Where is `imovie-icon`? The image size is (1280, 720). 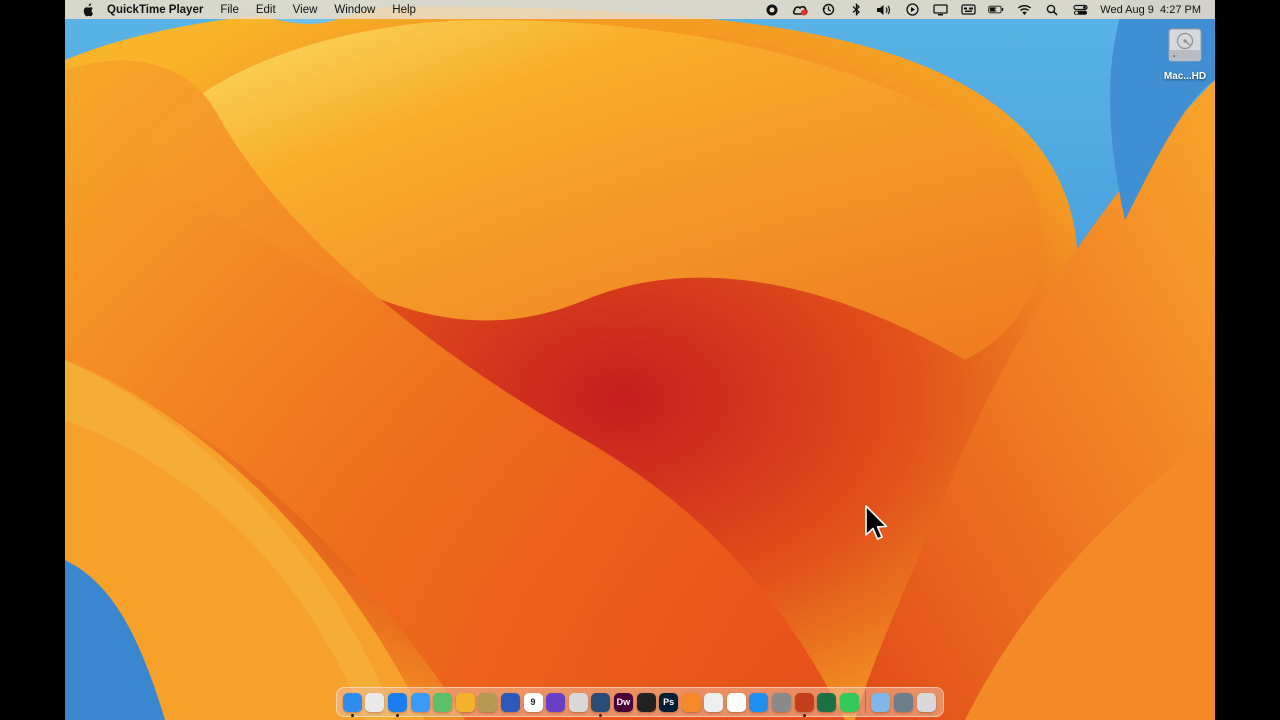 imovie-icon is located at coordinates (556, 702).